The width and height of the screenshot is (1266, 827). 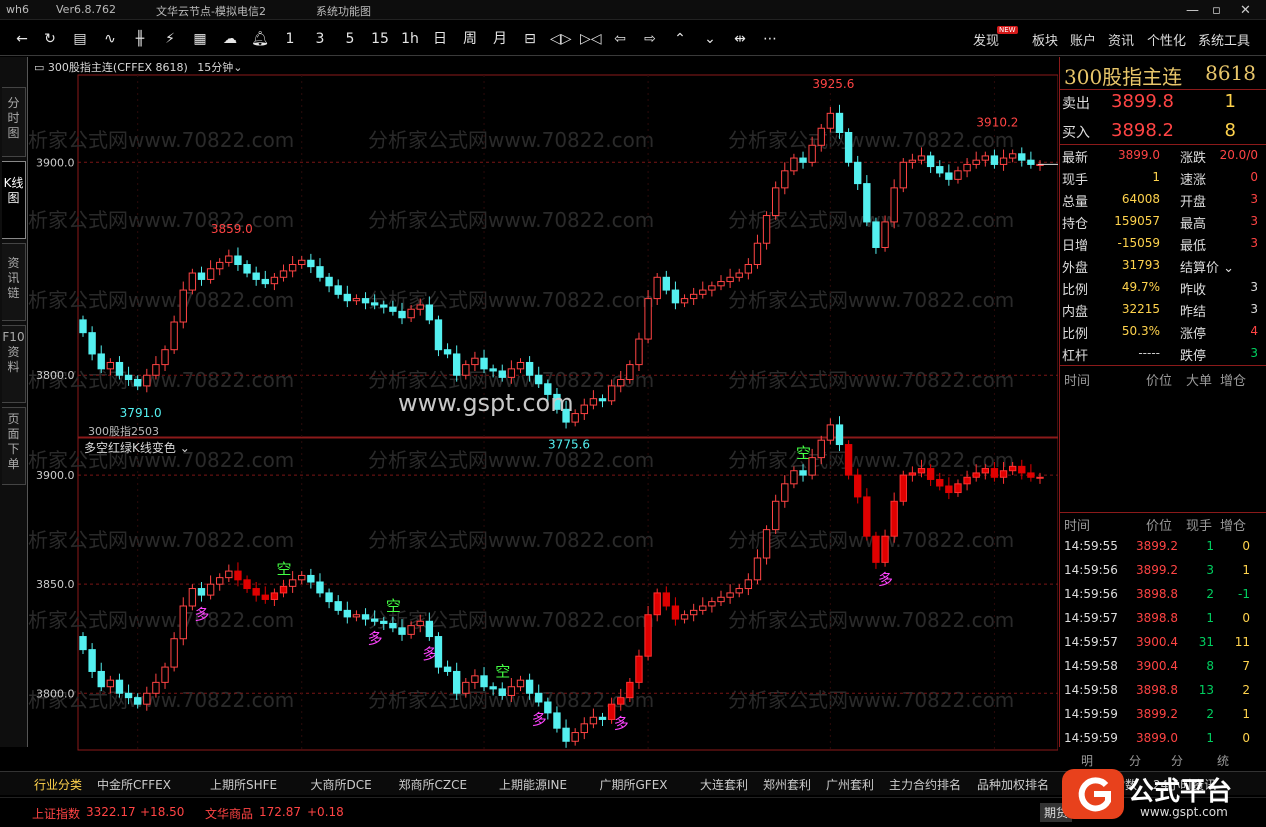 What do you see at coordinates (86, 9) in the screenshot?
I see `app-version: Ver6.8.762` at bounding box center [86, 9].